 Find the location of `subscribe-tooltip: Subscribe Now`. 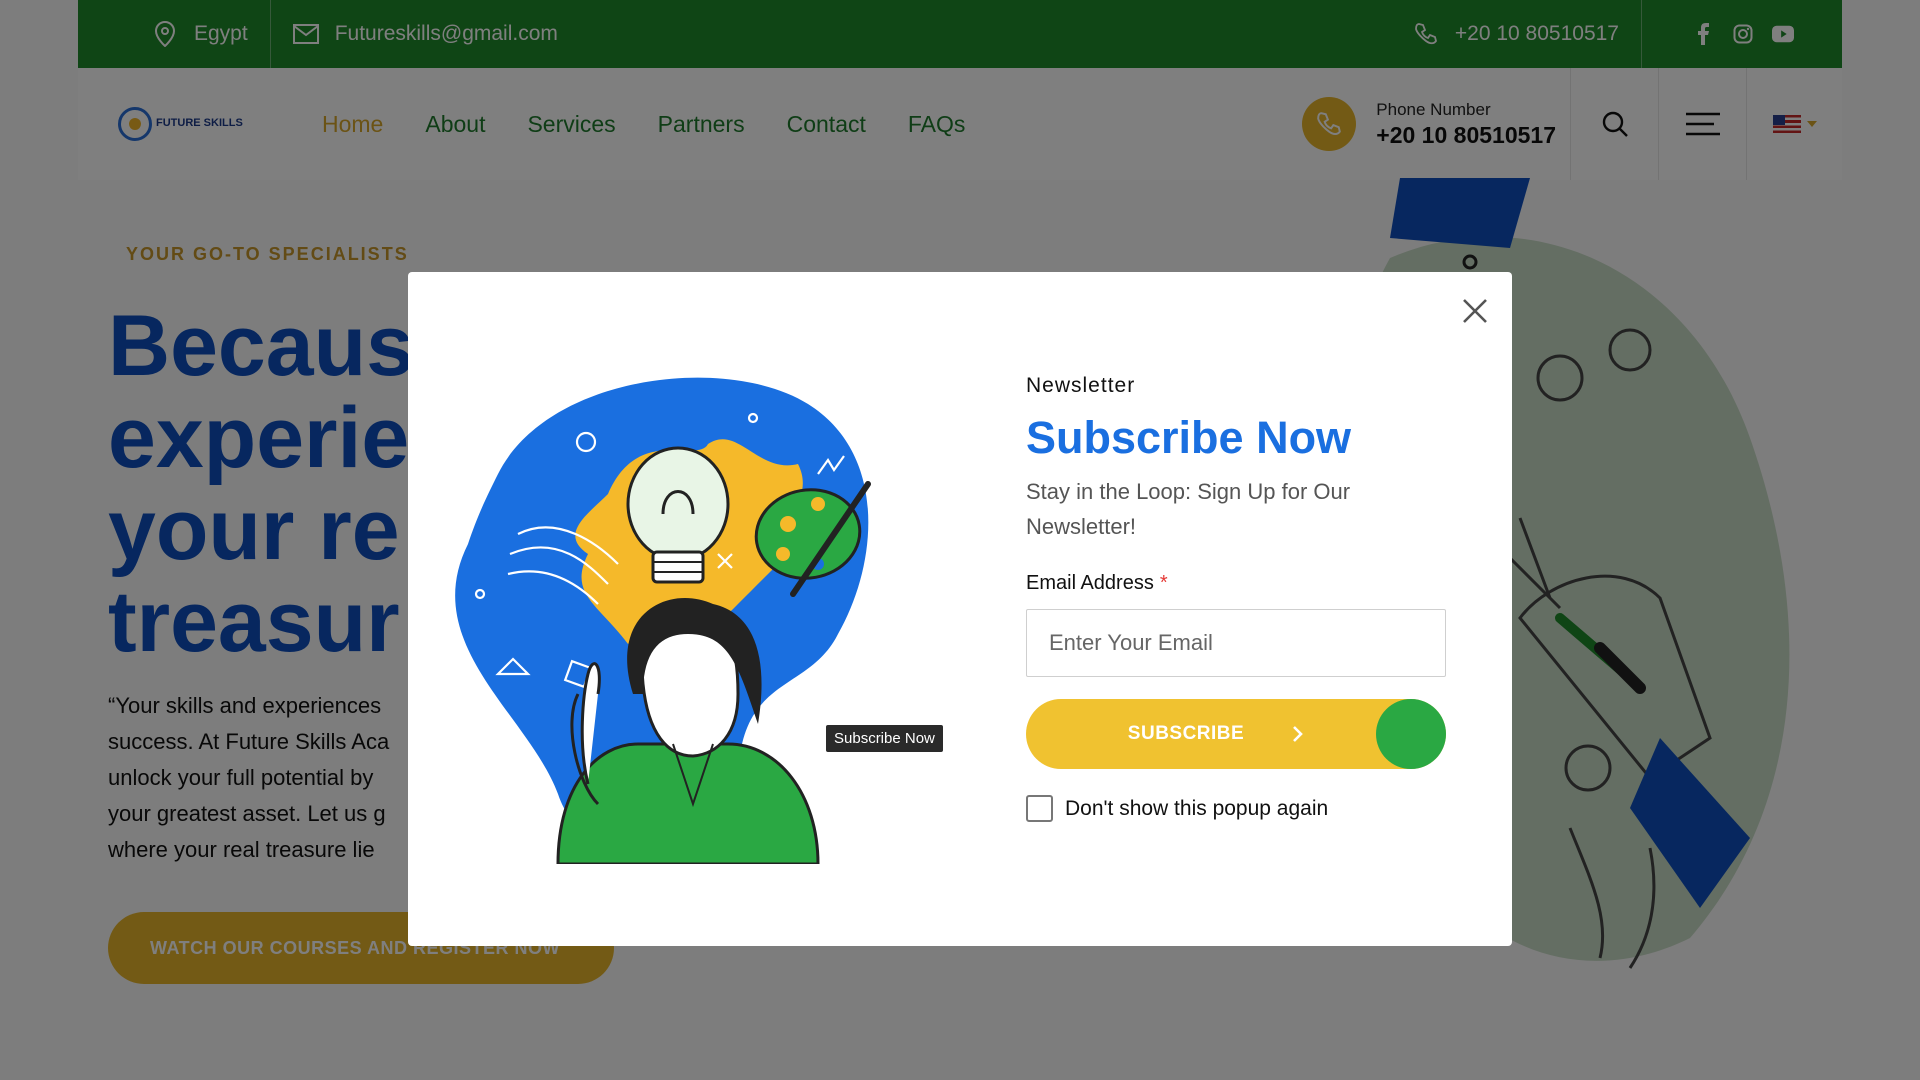

subscribe-tooltip: Subscribe Now is located at coordinates (884, 738).